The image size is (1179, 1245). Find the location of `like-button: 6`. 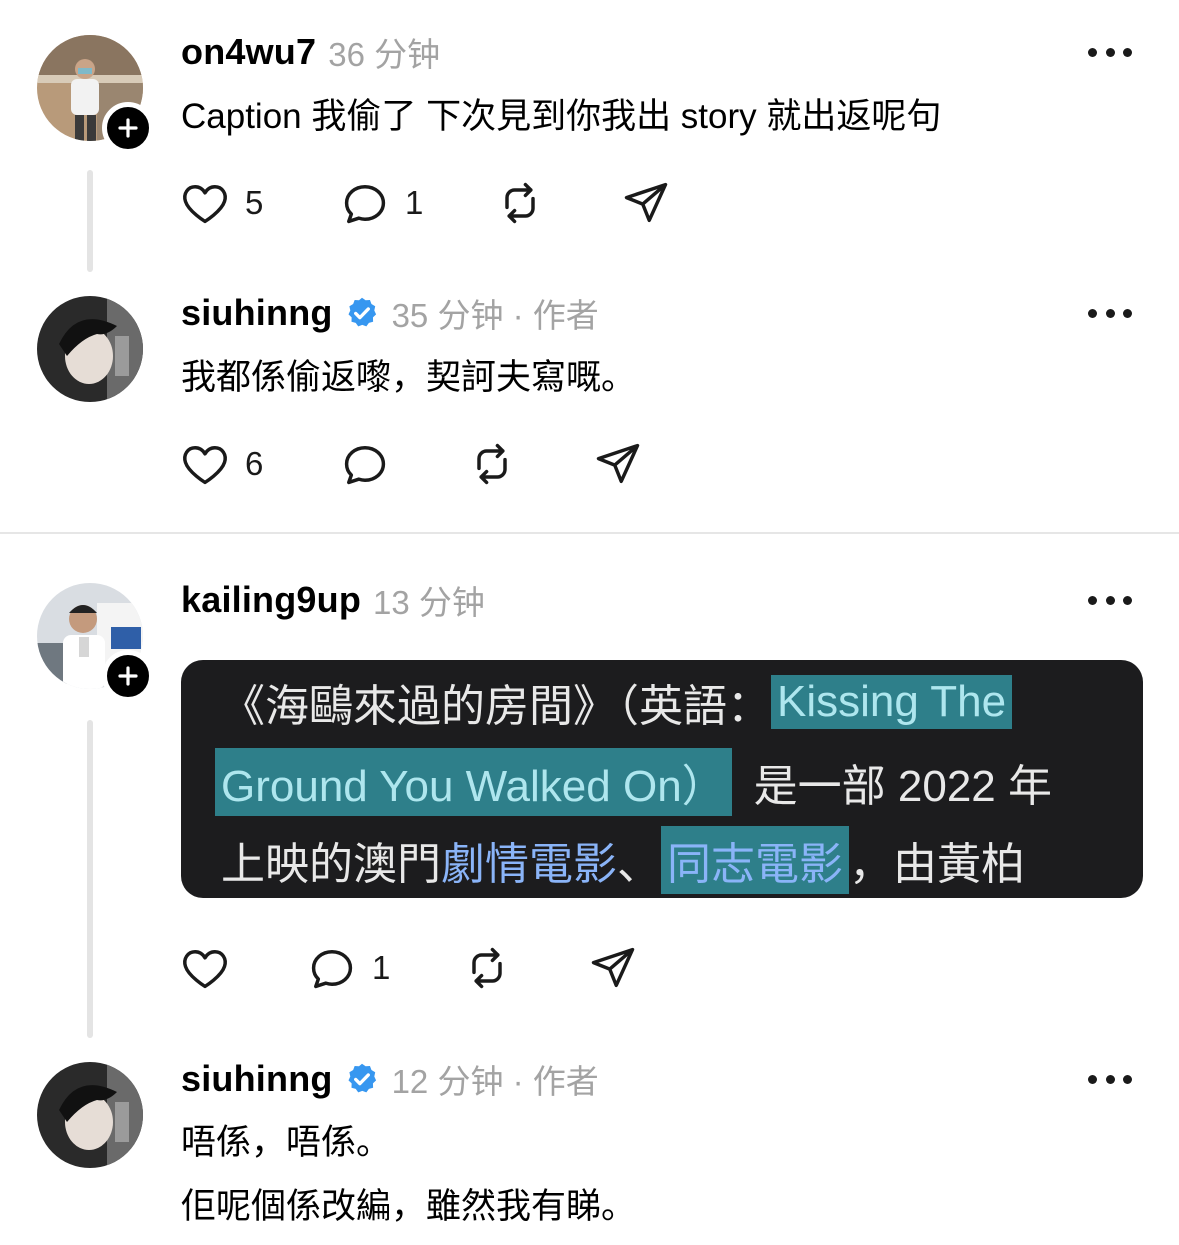

like-button: 6 is located at coordinates (221, 464).